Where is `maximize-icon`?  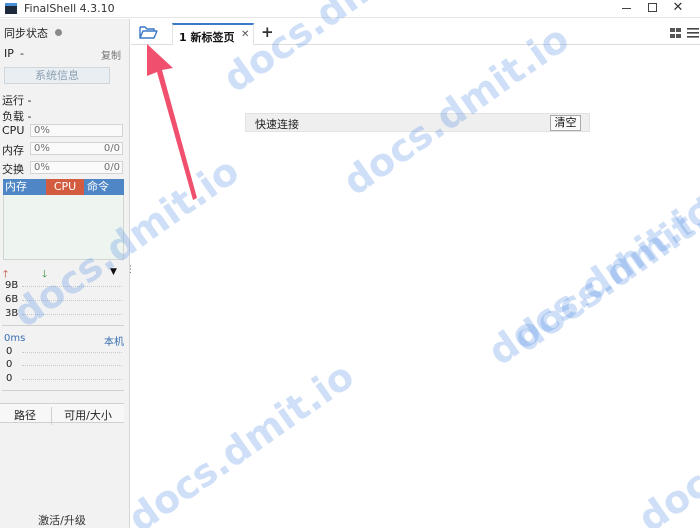
maximize-icon is located at coordinates (652, 7).